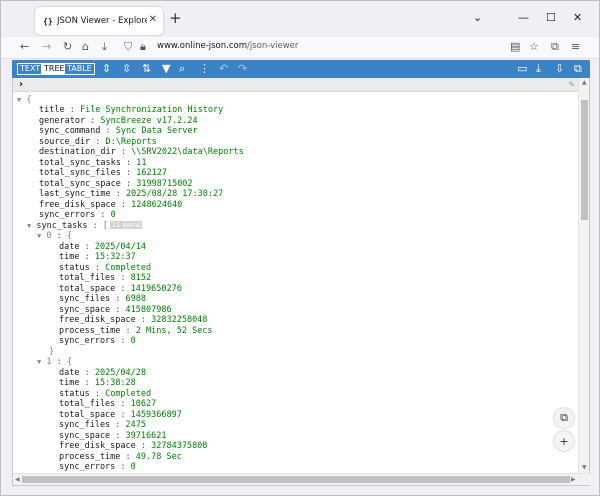 This screenshot has height=496, width=600. What do you see at coordinates (30, 69) in the screenshot?
I see `mode-text-button: TEXT` at bounding box center [30, 69].